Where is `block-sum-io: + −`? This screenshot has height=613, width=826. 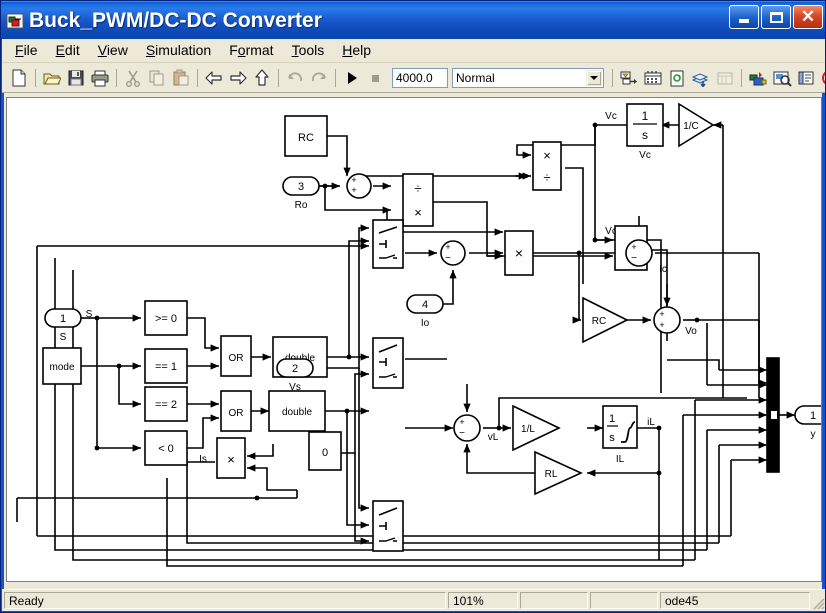 block-sum-io: + − is located at coordinates (453, 253).